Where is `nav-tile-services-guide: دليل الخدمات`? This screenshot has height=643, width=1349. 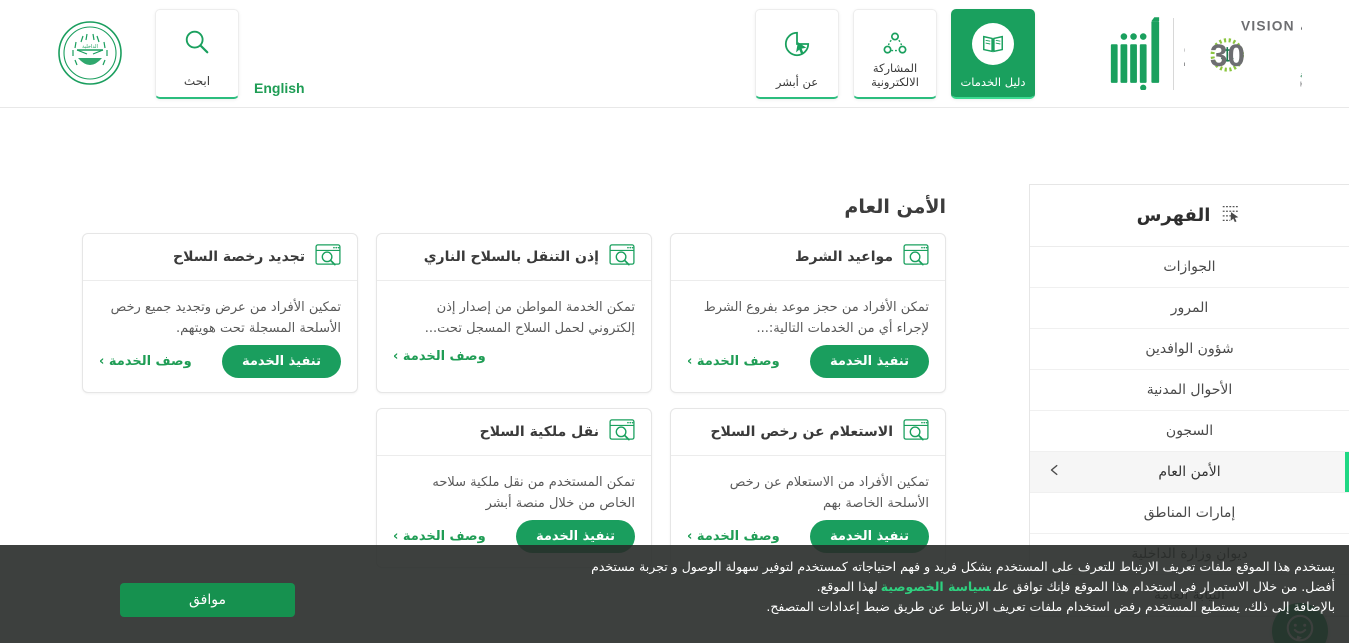
nav-tile-services-guide: دليل الخدمات is located at coordinates (993, 54).